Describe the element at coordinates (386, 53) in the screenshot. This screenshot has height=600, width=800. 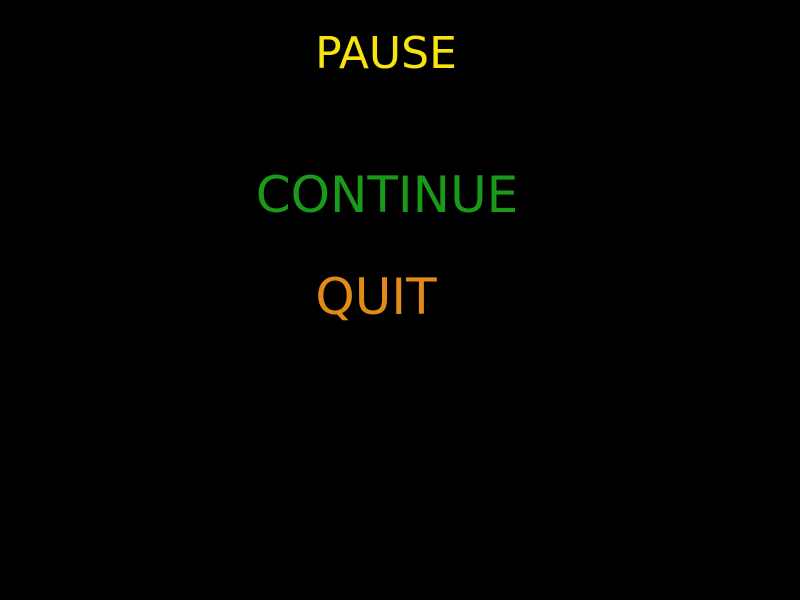
I see `pause-title: PAUSE` at that location.